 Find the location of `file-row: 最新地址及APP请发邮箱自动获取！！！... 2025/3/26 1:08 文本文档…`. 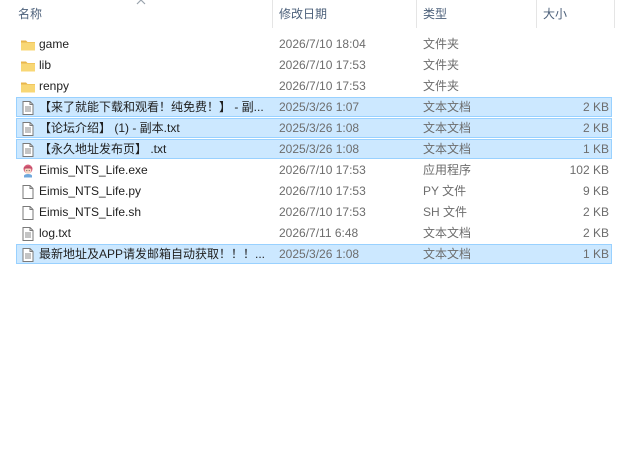

file-row: 最新地址及APP请发邮箱自动获取！！！... 2025/3/26 1:08 文本文档… is located at coordinates (314, 254).